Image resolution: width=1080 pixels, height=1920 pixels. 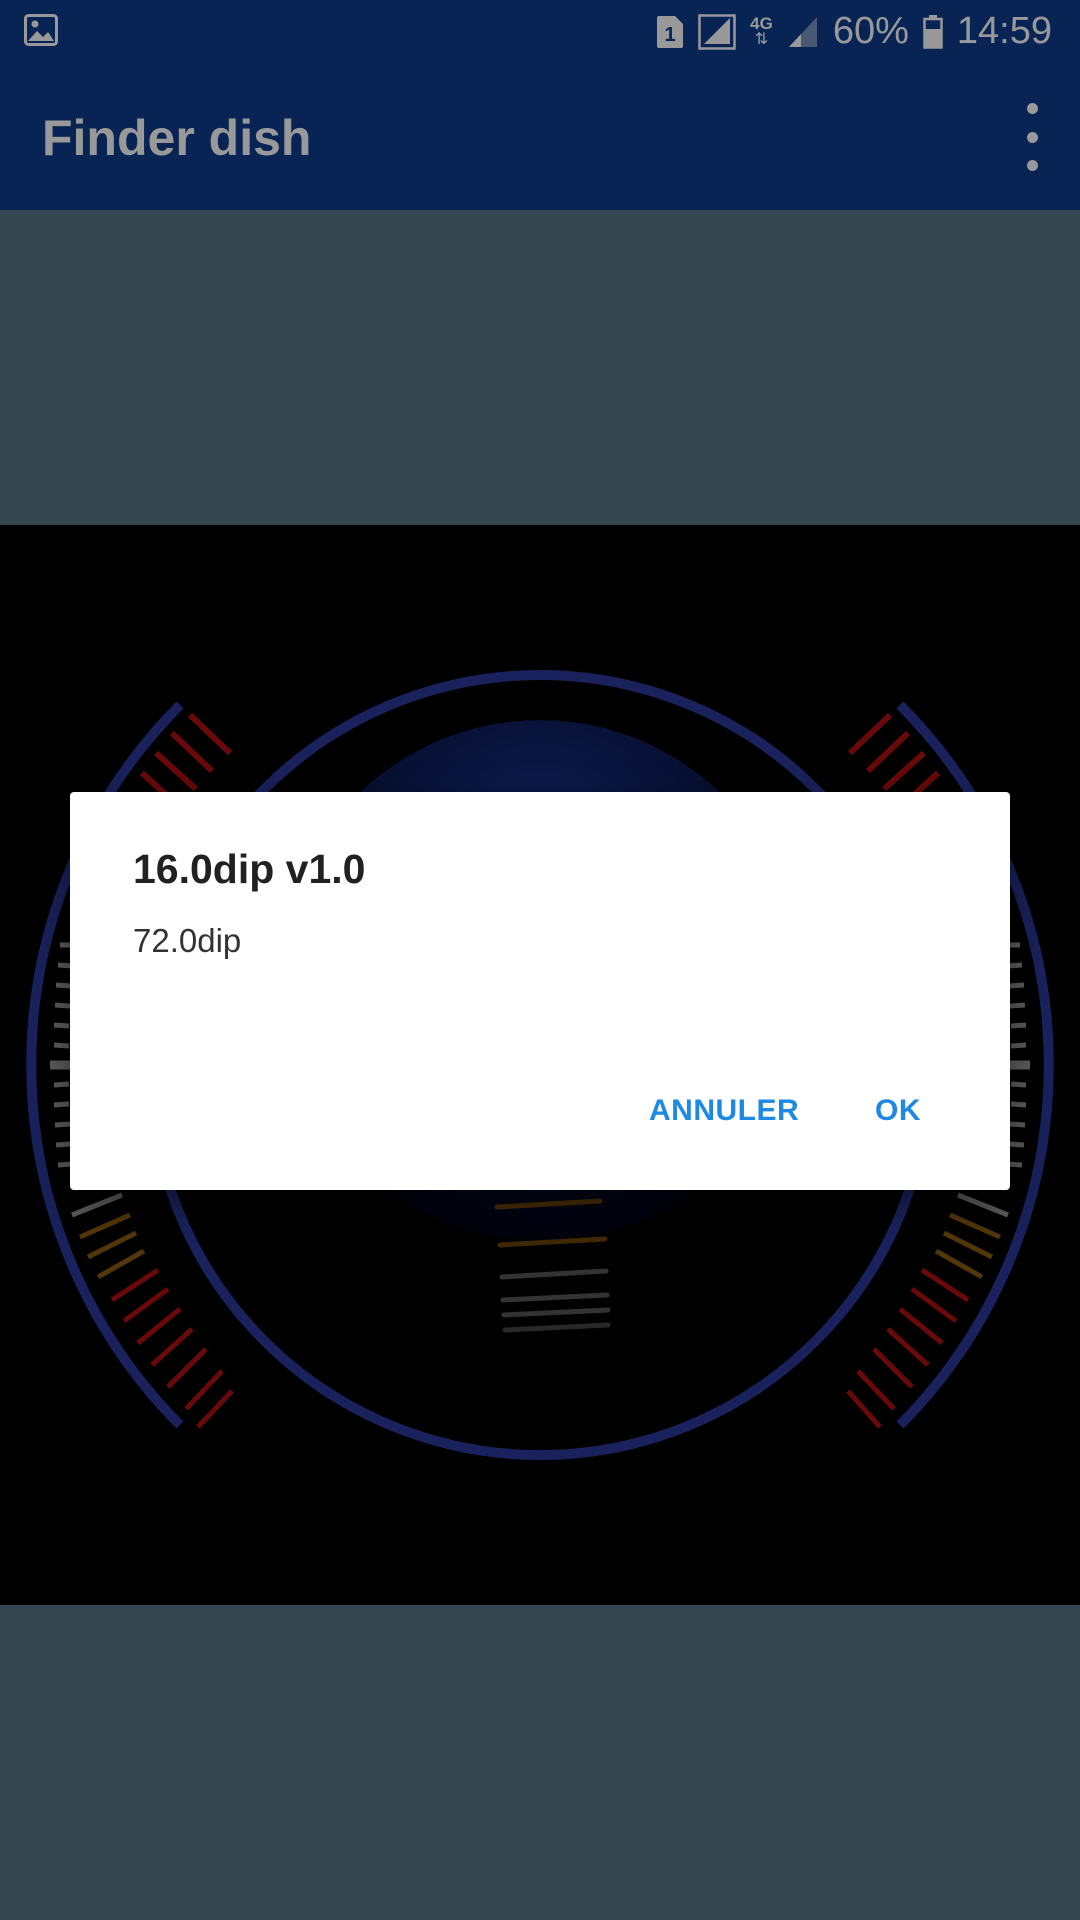 I want to click on dialog-title: 16.0dip v1.0, so click(x=249, y=869).